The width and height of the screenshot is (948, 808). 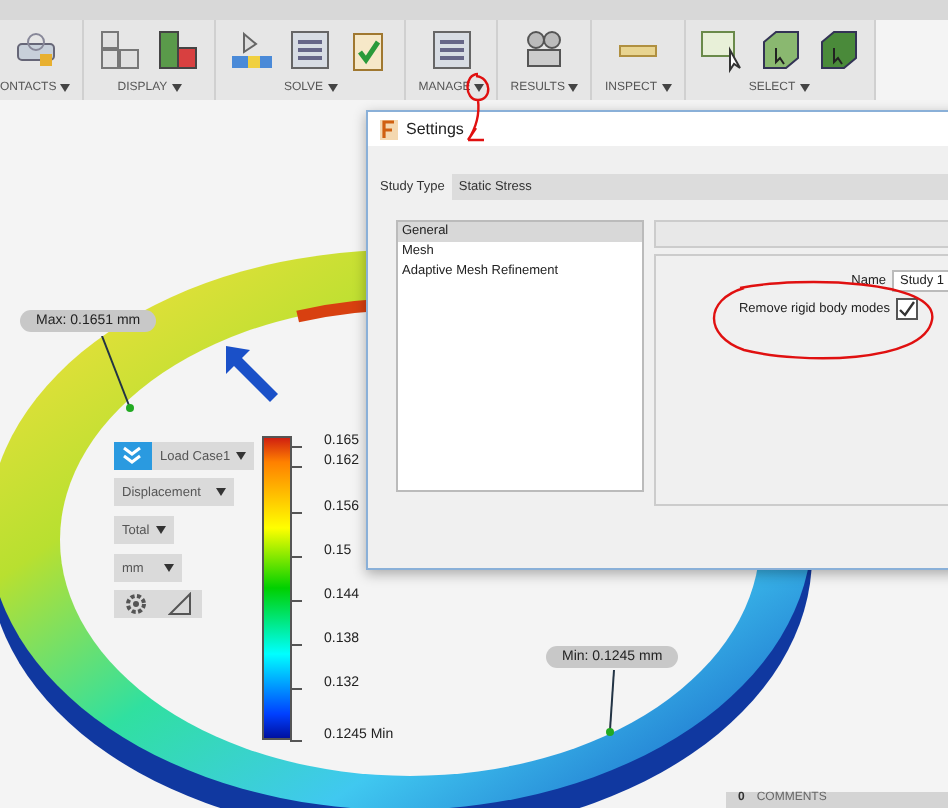 I want to click on settings-icon, so click(x=136, y=604).